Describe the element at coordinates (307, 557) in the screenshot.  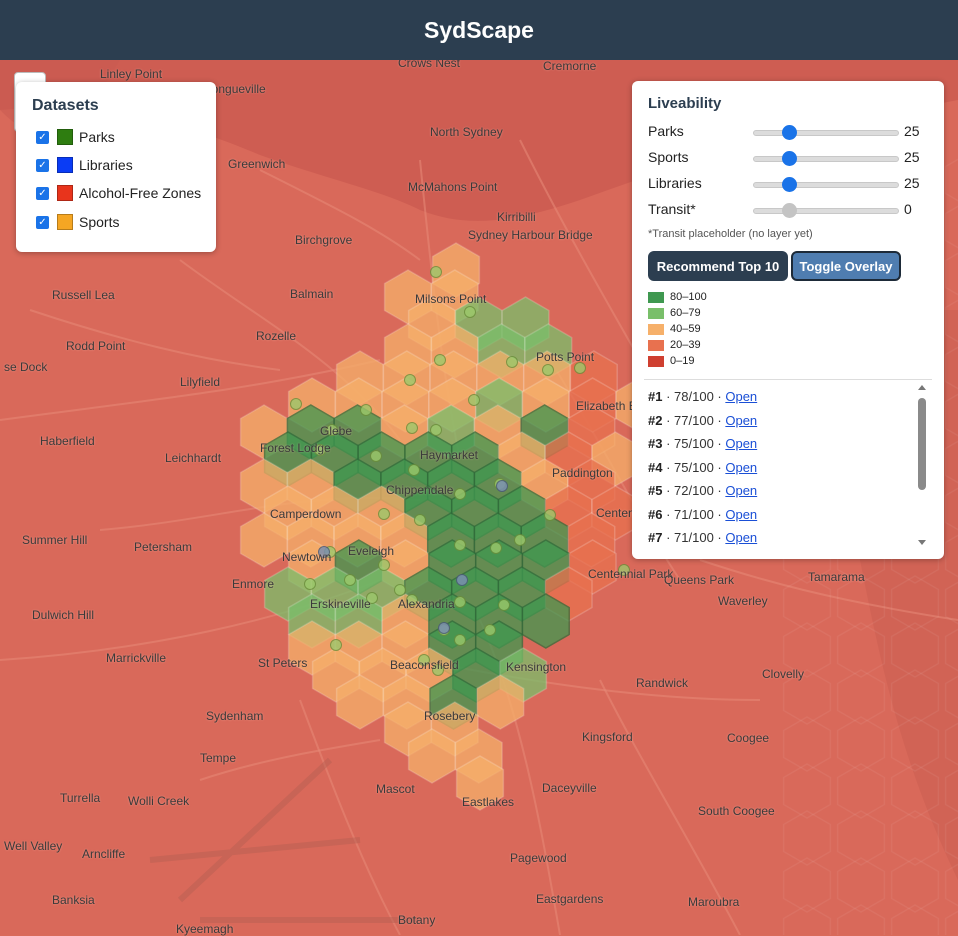
I see `place-label: Newtown` at that location.